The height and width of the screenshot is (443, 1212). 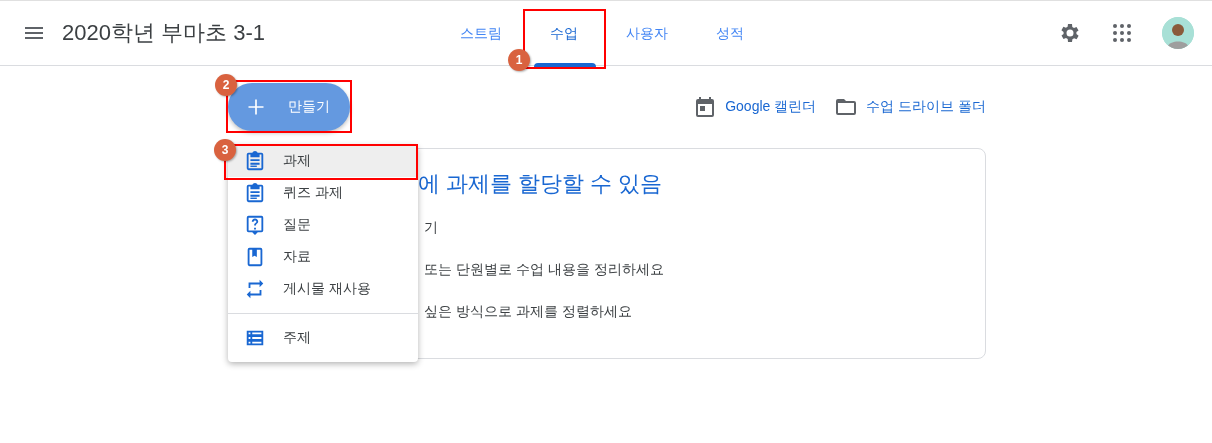 What do you see at coordinates (256, 107) in the screenshot?
I see `plus-icon` at bounding box center [256, 107].